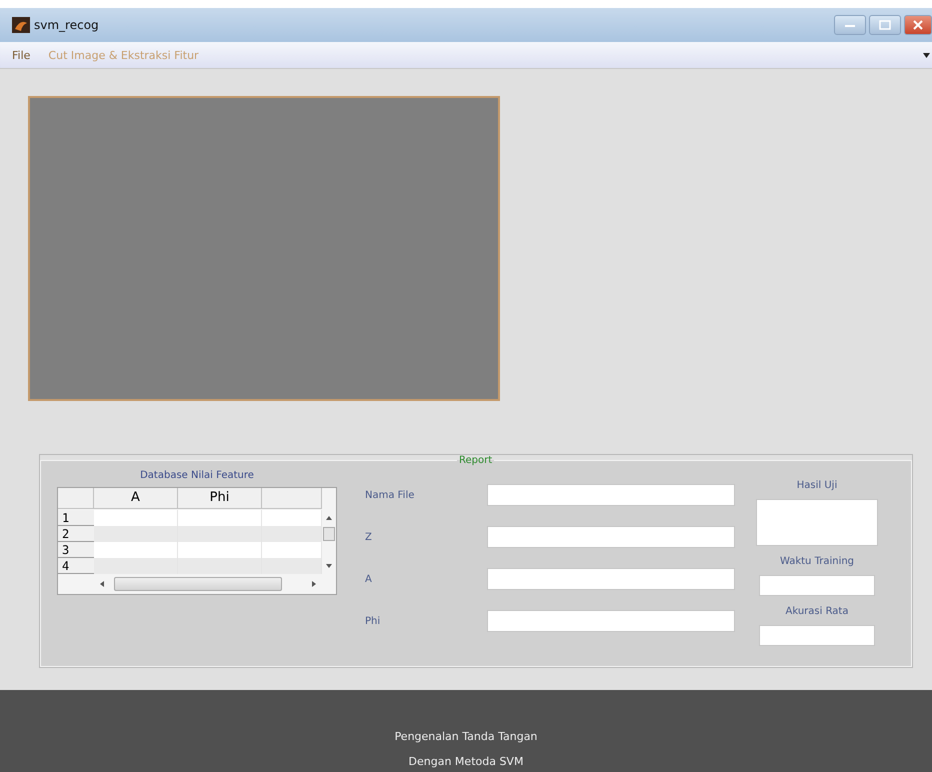 The height and width of the screenshot is (772, 932). What do you see at coordinates (373, 621) in the screenshot?
I see `field-label: Phi` at bounding box center [373, 621].